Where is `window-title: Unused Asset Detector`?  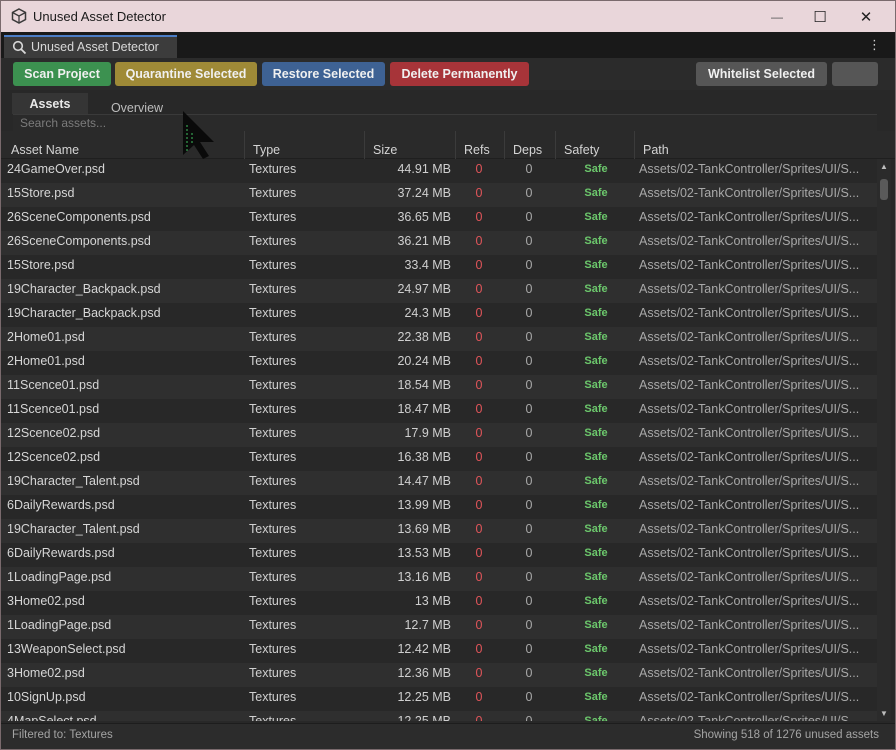
window-title: Unused Asset Detector is located at coordinates (99, 16).